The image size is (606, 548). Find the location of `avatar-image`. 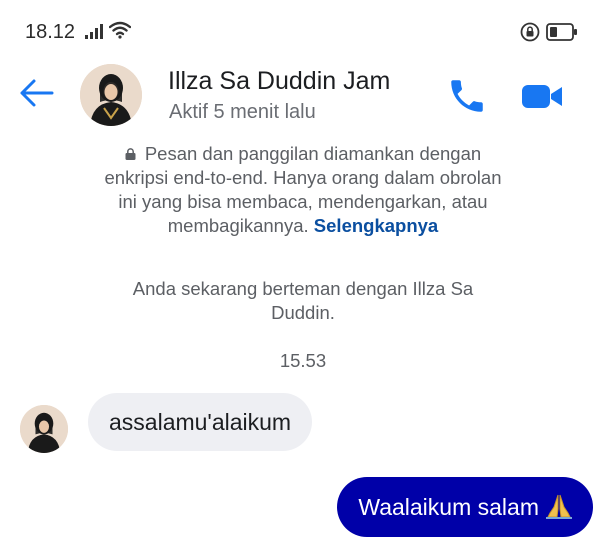

avatar-image is located at coordinates (111, 95).